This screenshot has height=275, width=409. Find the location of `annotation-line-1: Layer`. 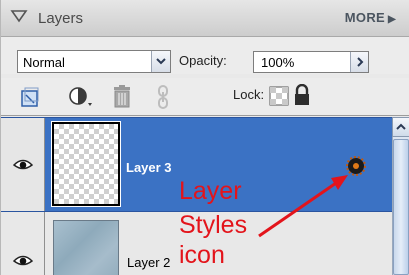

annotation-line-1: Layer is located at coordinates (210, 191).